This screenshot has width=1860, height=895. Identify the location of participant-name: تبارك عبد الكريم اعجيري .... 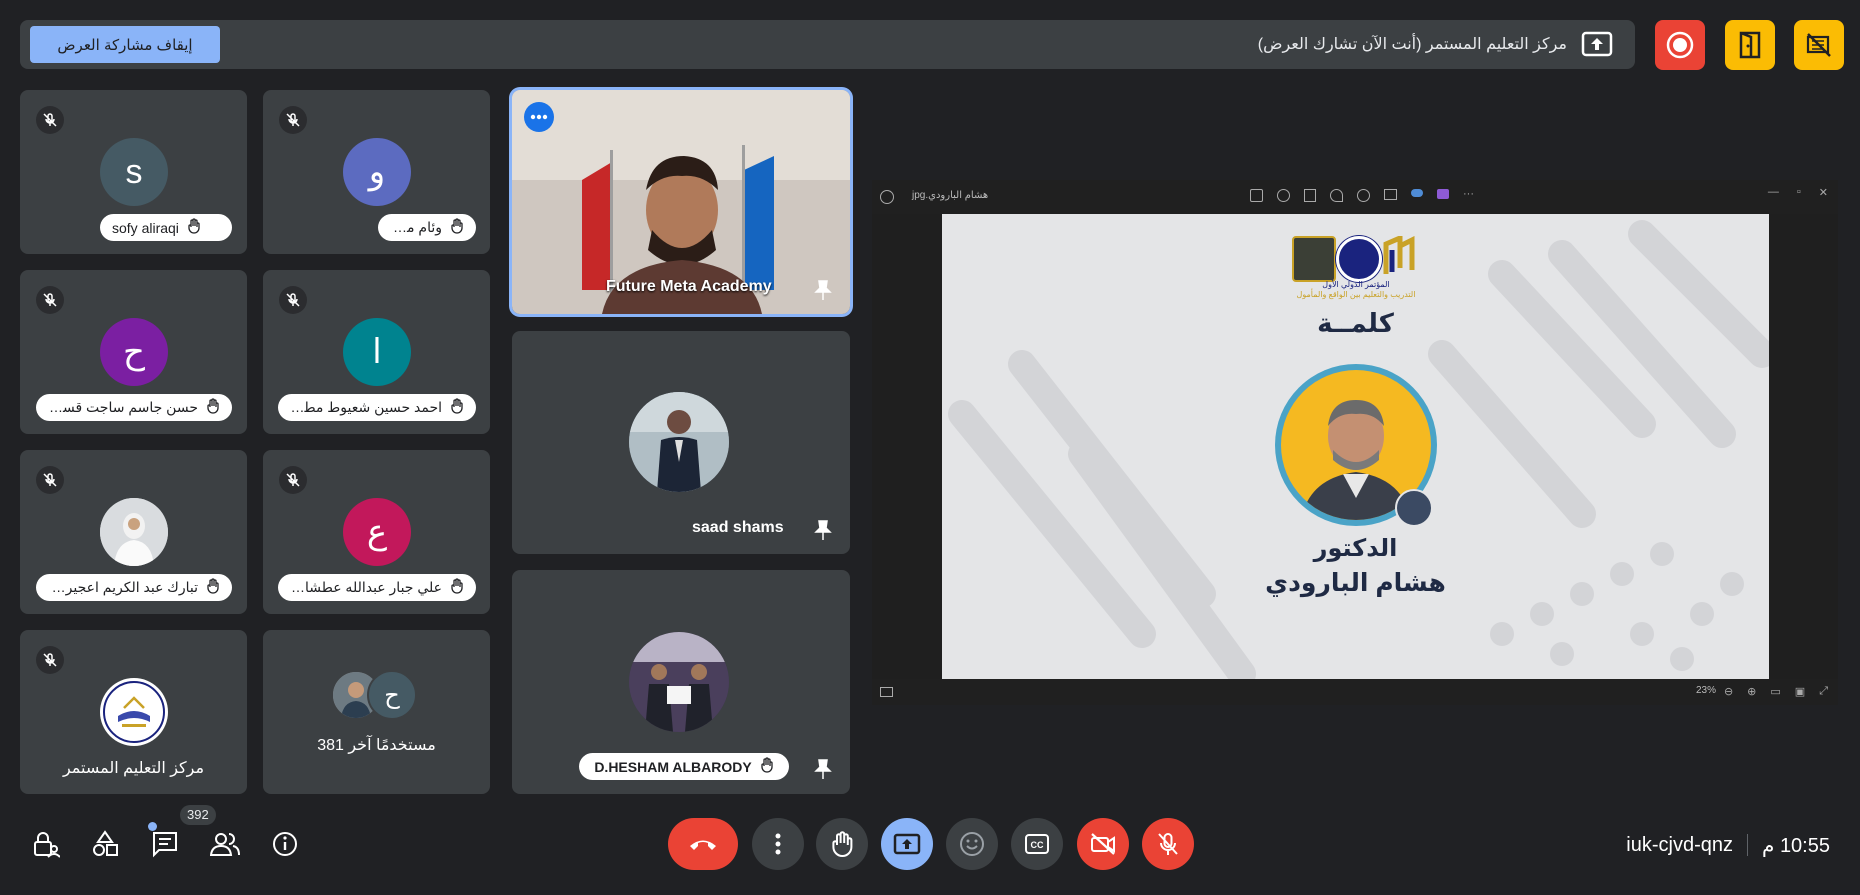
(123, 587).